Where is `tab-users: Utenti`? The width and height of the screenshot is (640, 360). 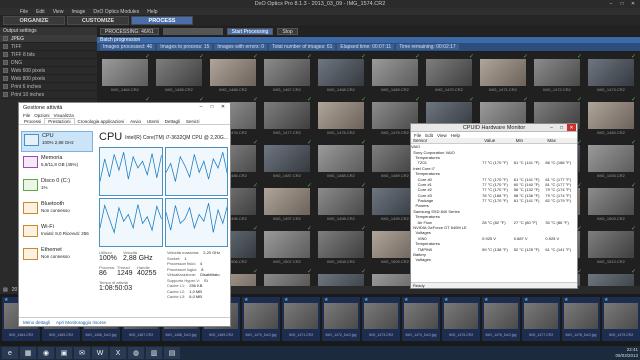 tab-users: Utenti is located at coordinates (153, 121).